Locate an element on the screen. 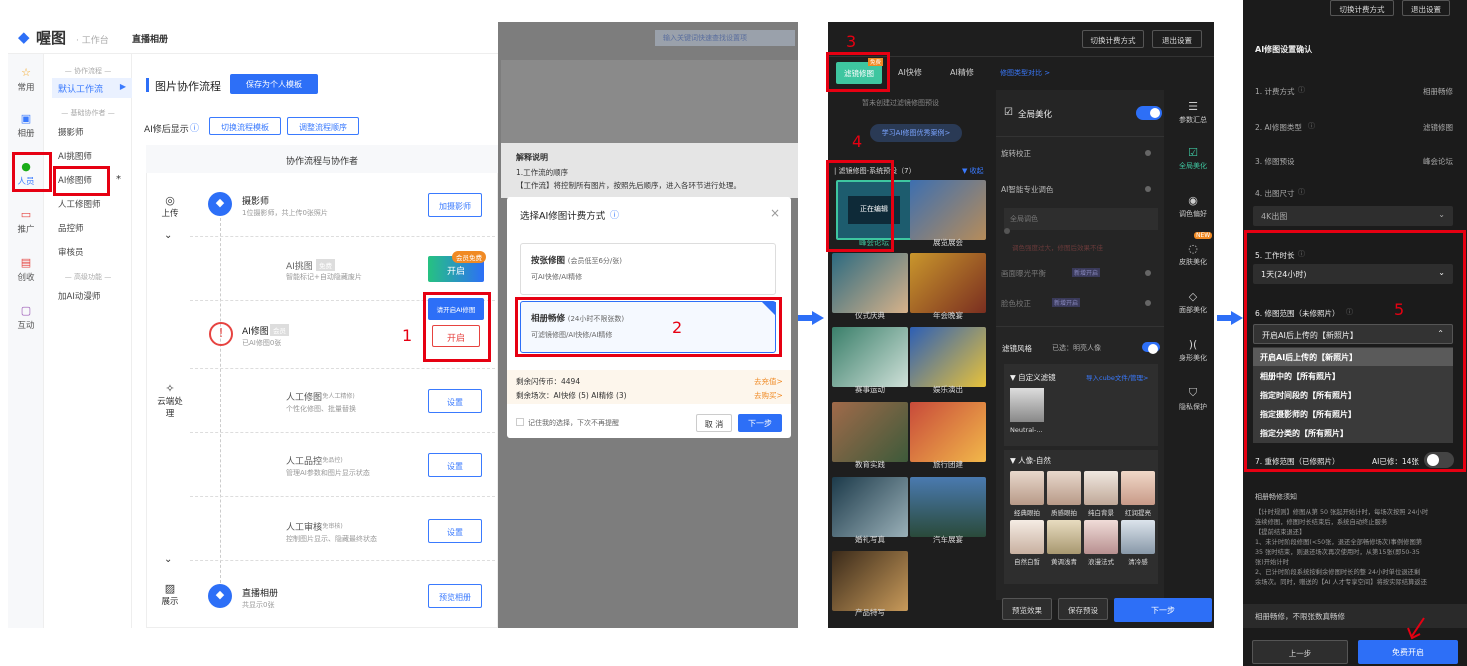 This screenshot has height=666, width=1467. repair-toggle is located at coordinates (1439, 460).